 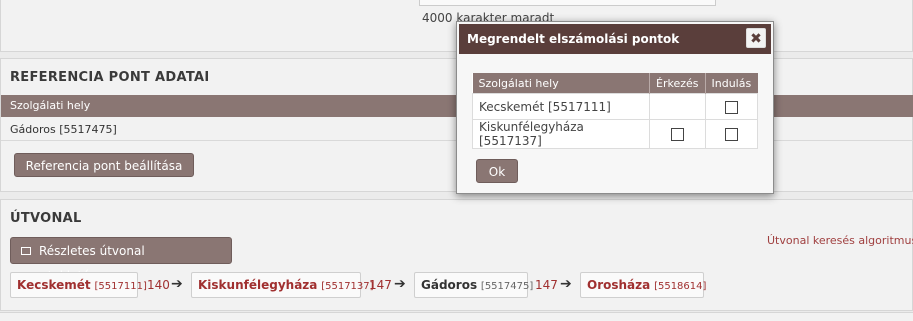 What do you see at coordinates (507, 286) in the screenshot?
I see `route-stop-code: [5517475]` at bounding box center [507, 286].